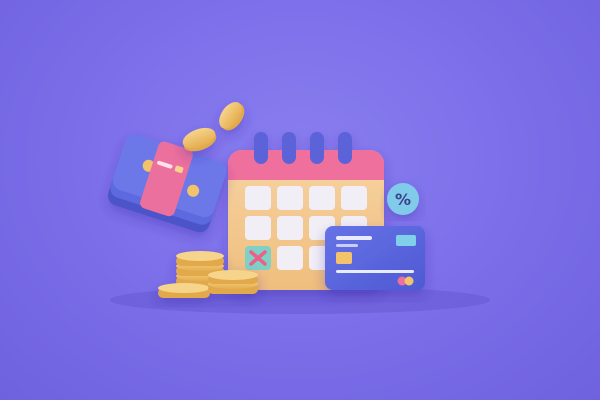 This screenshot has width=600, height=400. What do you see at coordinates (258, 258) in the screenshot?
I see `calendar-cross-mark-icon` at bounding box center [258, 258].